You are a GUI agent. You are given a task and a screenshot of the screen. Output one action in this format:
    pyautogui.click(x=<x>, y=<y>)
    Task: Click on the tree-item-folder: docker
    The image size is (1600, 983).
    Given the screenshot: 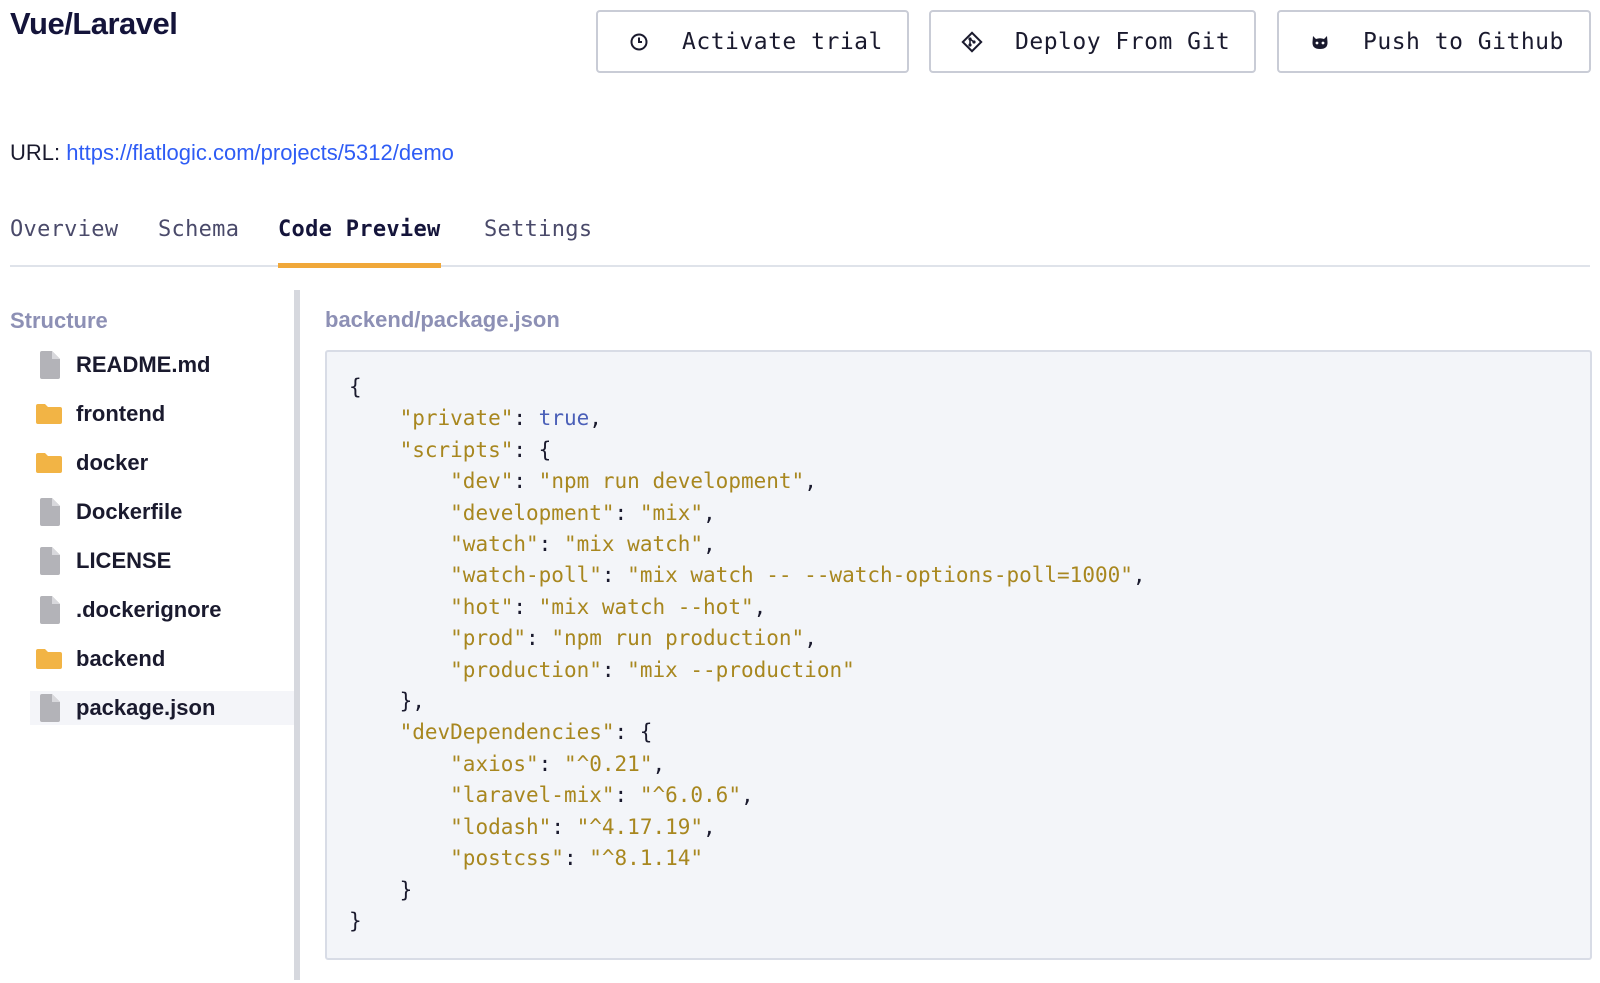 What is the action you would take?
    pyautogui.click(x=162, y=463)
    